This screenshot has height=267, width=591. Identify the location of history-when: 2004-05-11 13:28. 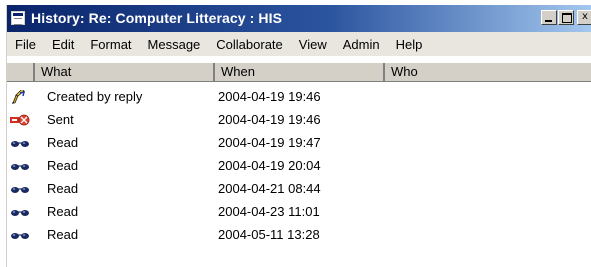
(269, 234).